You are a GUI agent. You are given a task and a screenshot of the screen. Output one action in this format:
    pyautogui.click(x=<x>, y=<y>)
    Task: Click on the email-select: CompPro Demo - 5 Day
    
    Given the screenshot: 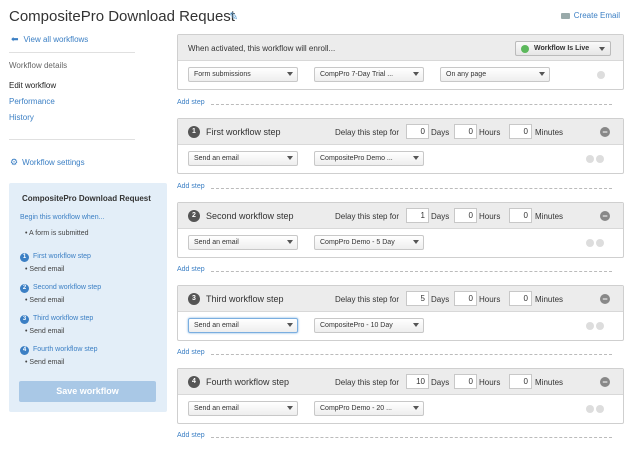 What is the action you would take?
    pyautogui.click(x=369, y=242)
    